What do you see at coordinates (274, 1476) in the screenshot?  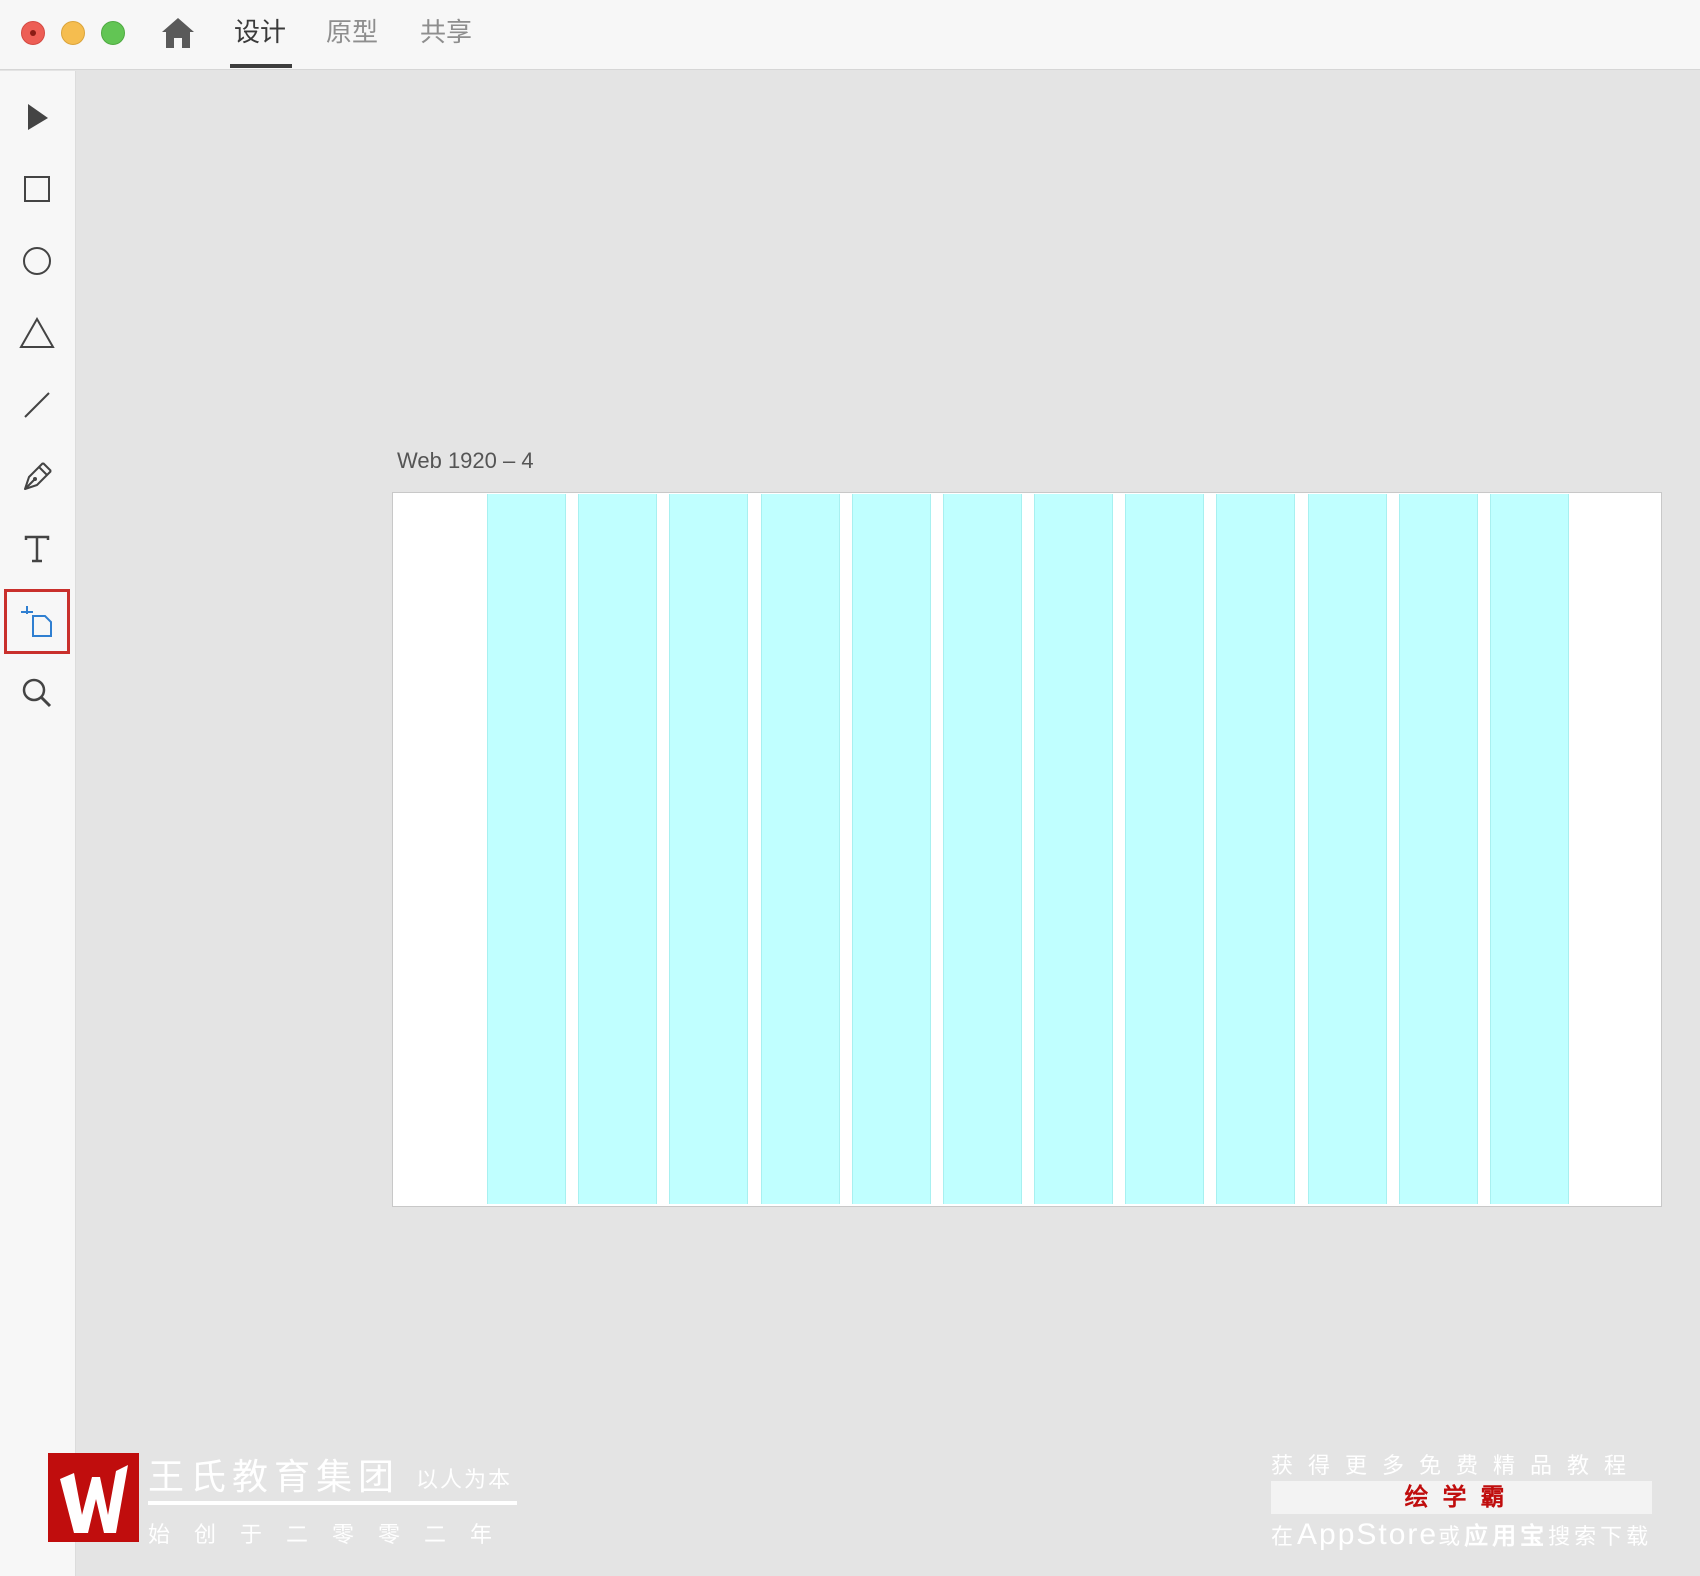 I see `brand-name: 王氏教育集团` at bounding box center [274, 1476].